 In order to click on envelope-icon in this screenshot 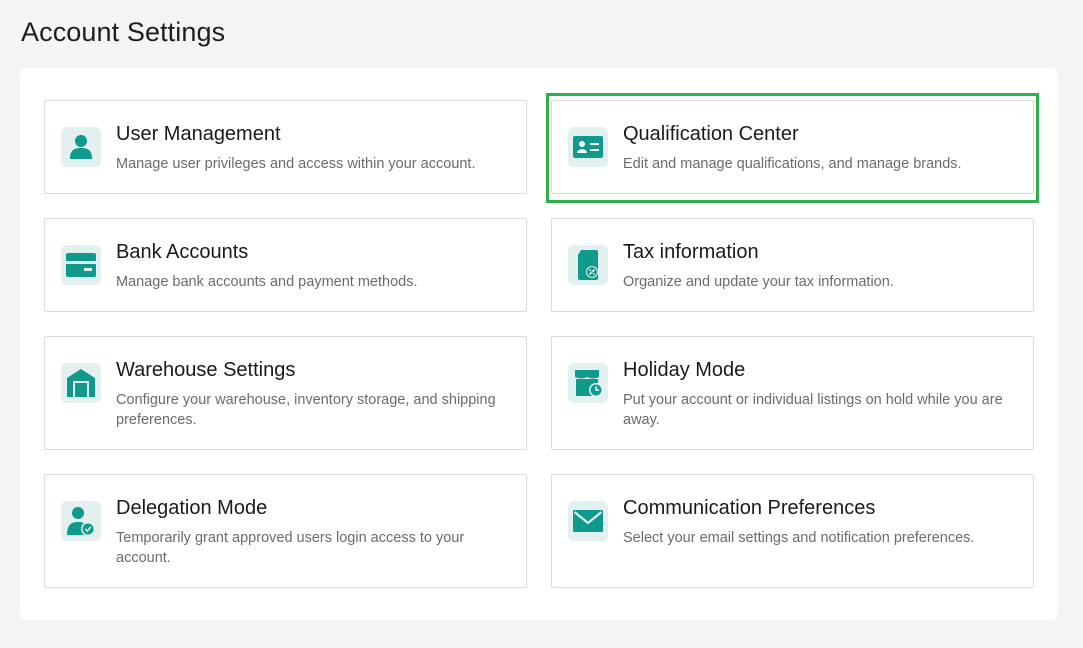, I will do `click(588, 521)`.